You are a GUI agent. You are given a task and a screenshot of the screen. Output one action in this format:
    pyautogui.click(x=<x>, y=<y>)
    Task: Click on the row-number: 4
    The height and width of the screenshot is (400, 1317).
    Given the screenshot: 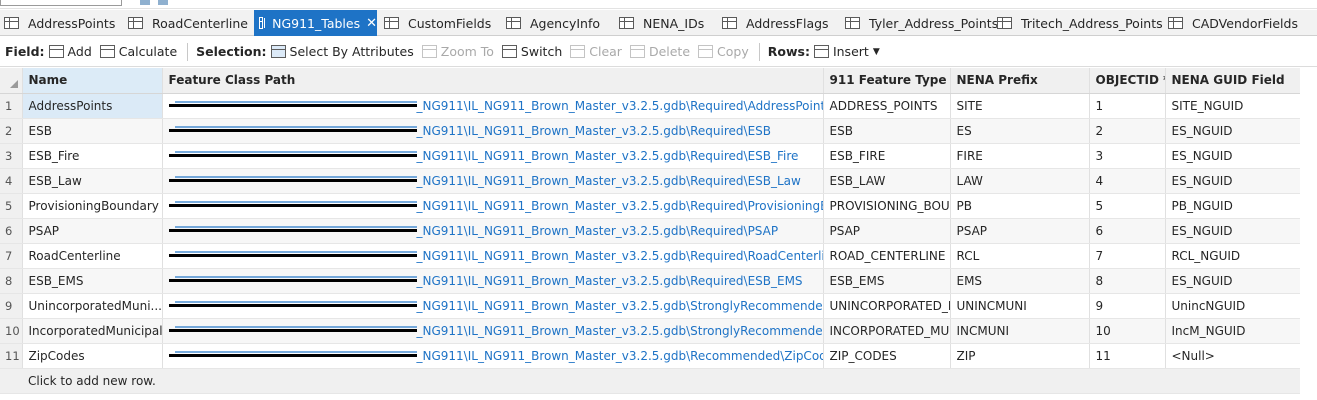 What is the action you would take?
    pyautogui.click(x=11, y=181)
    